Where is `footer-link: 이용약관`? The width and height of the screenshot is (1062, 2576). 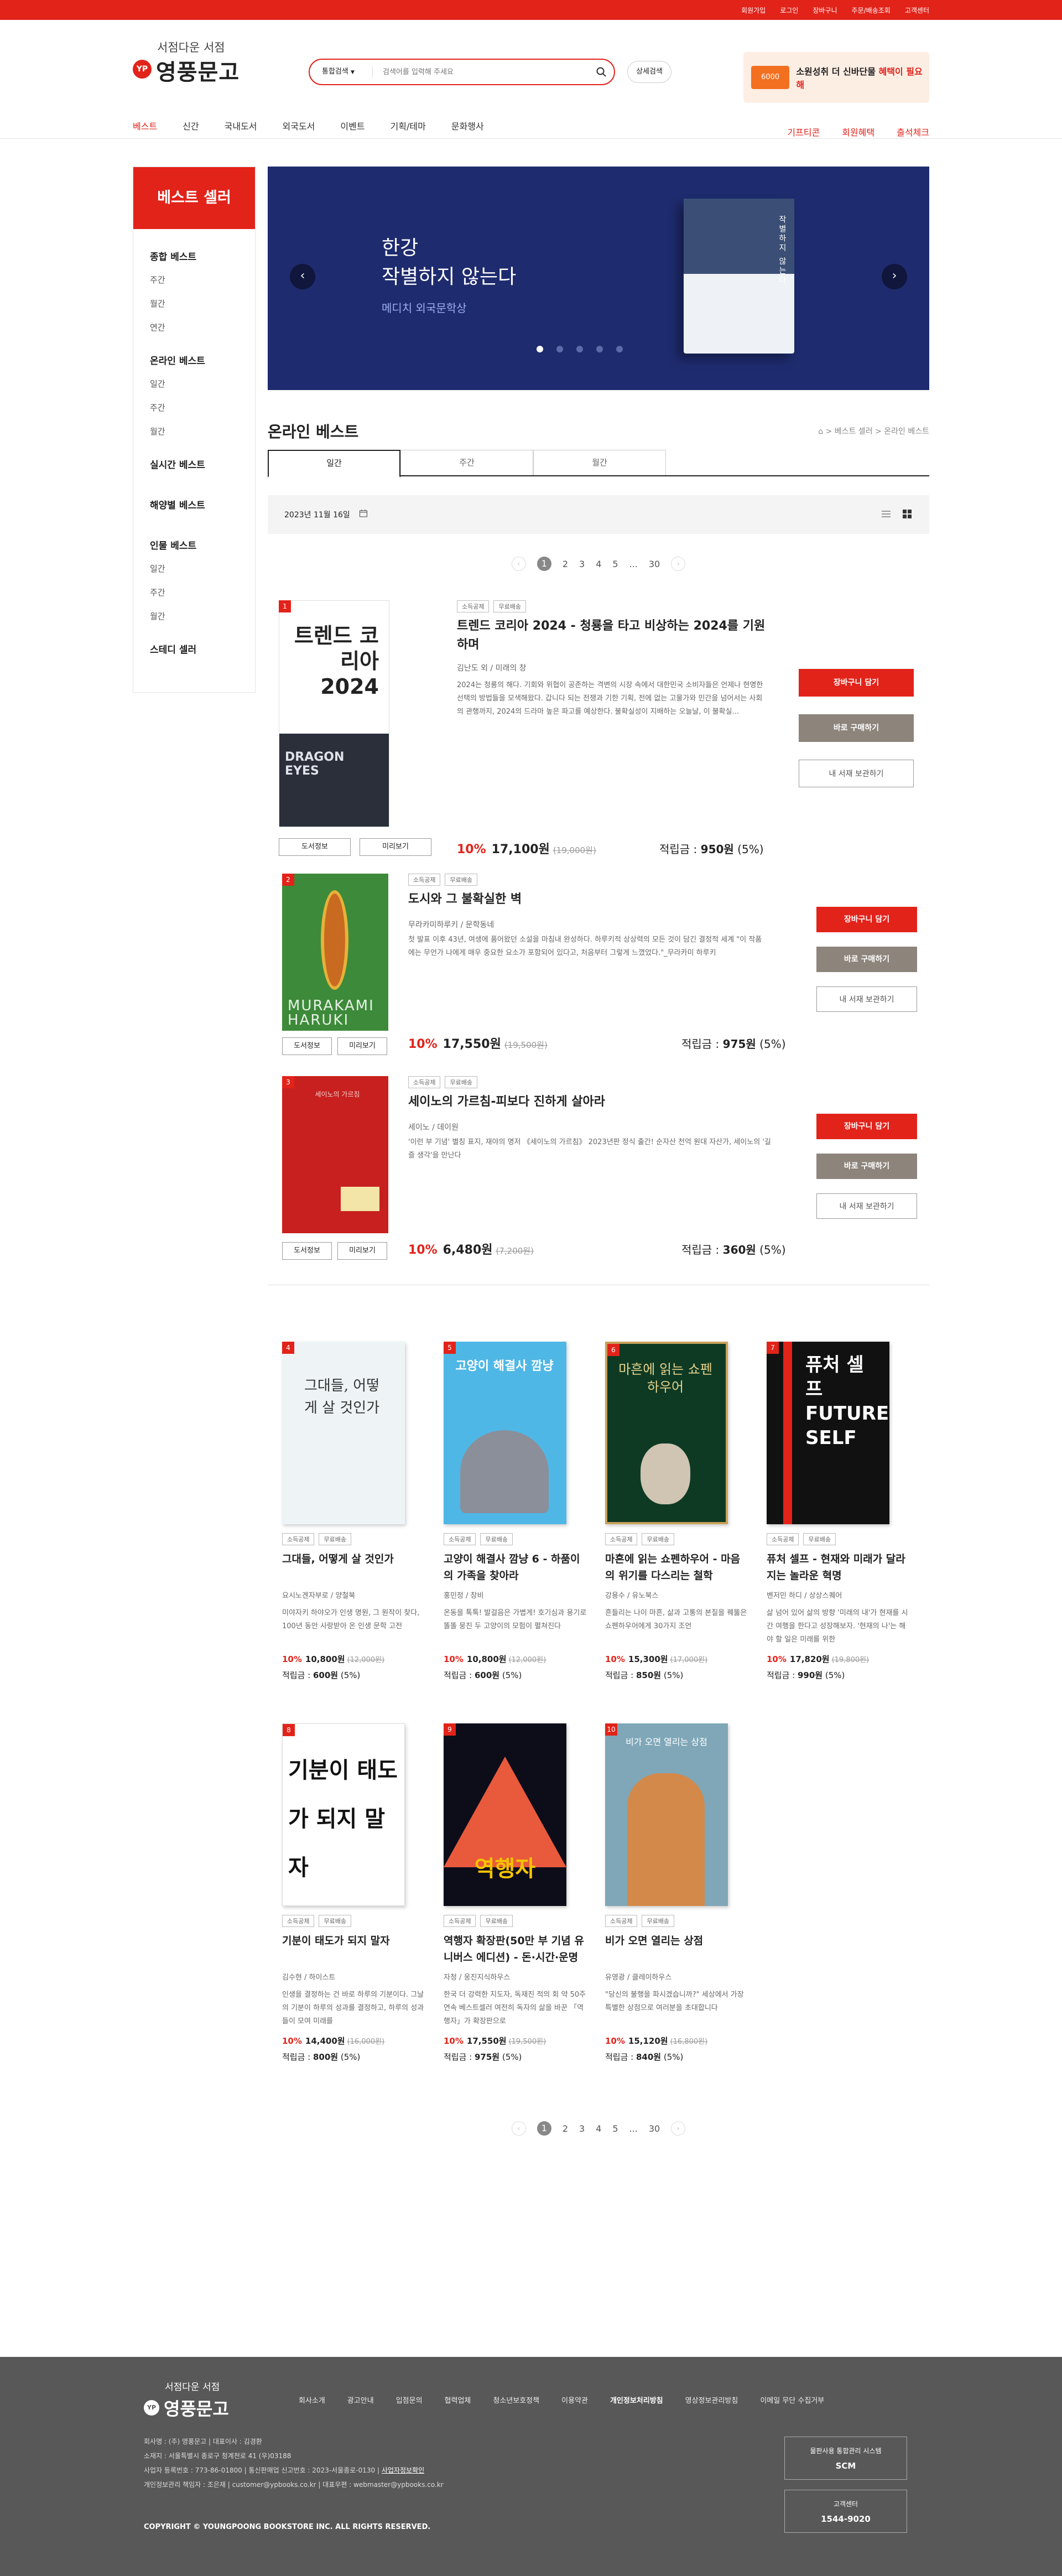
footer-link: 이용약관 is located at coordinates (574, 2400).